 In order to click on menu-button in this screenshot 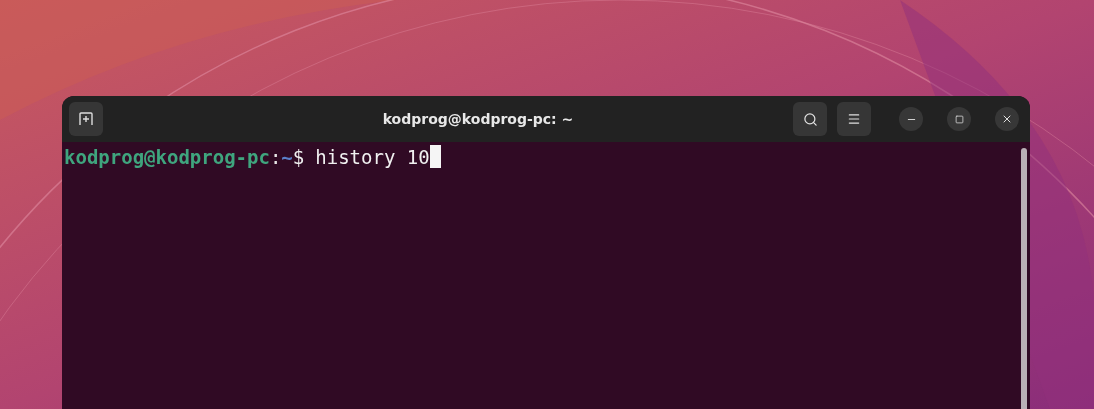, I will do `click(854, 119)`.